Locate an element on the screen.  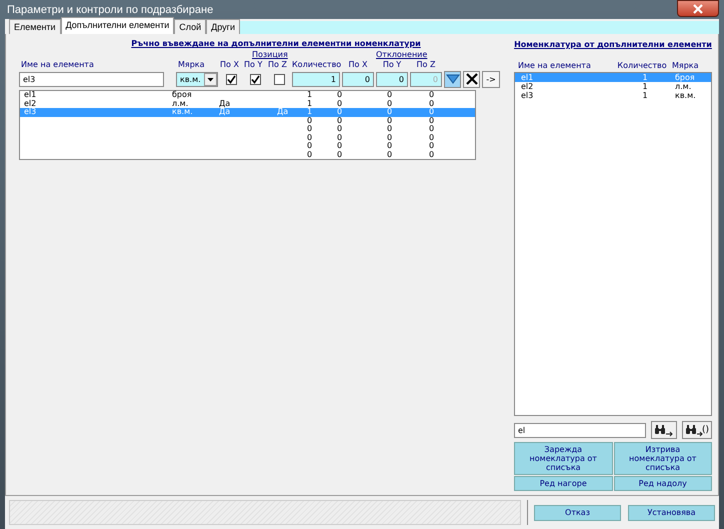
find-all-button: () is located at coordinates (697, 430).